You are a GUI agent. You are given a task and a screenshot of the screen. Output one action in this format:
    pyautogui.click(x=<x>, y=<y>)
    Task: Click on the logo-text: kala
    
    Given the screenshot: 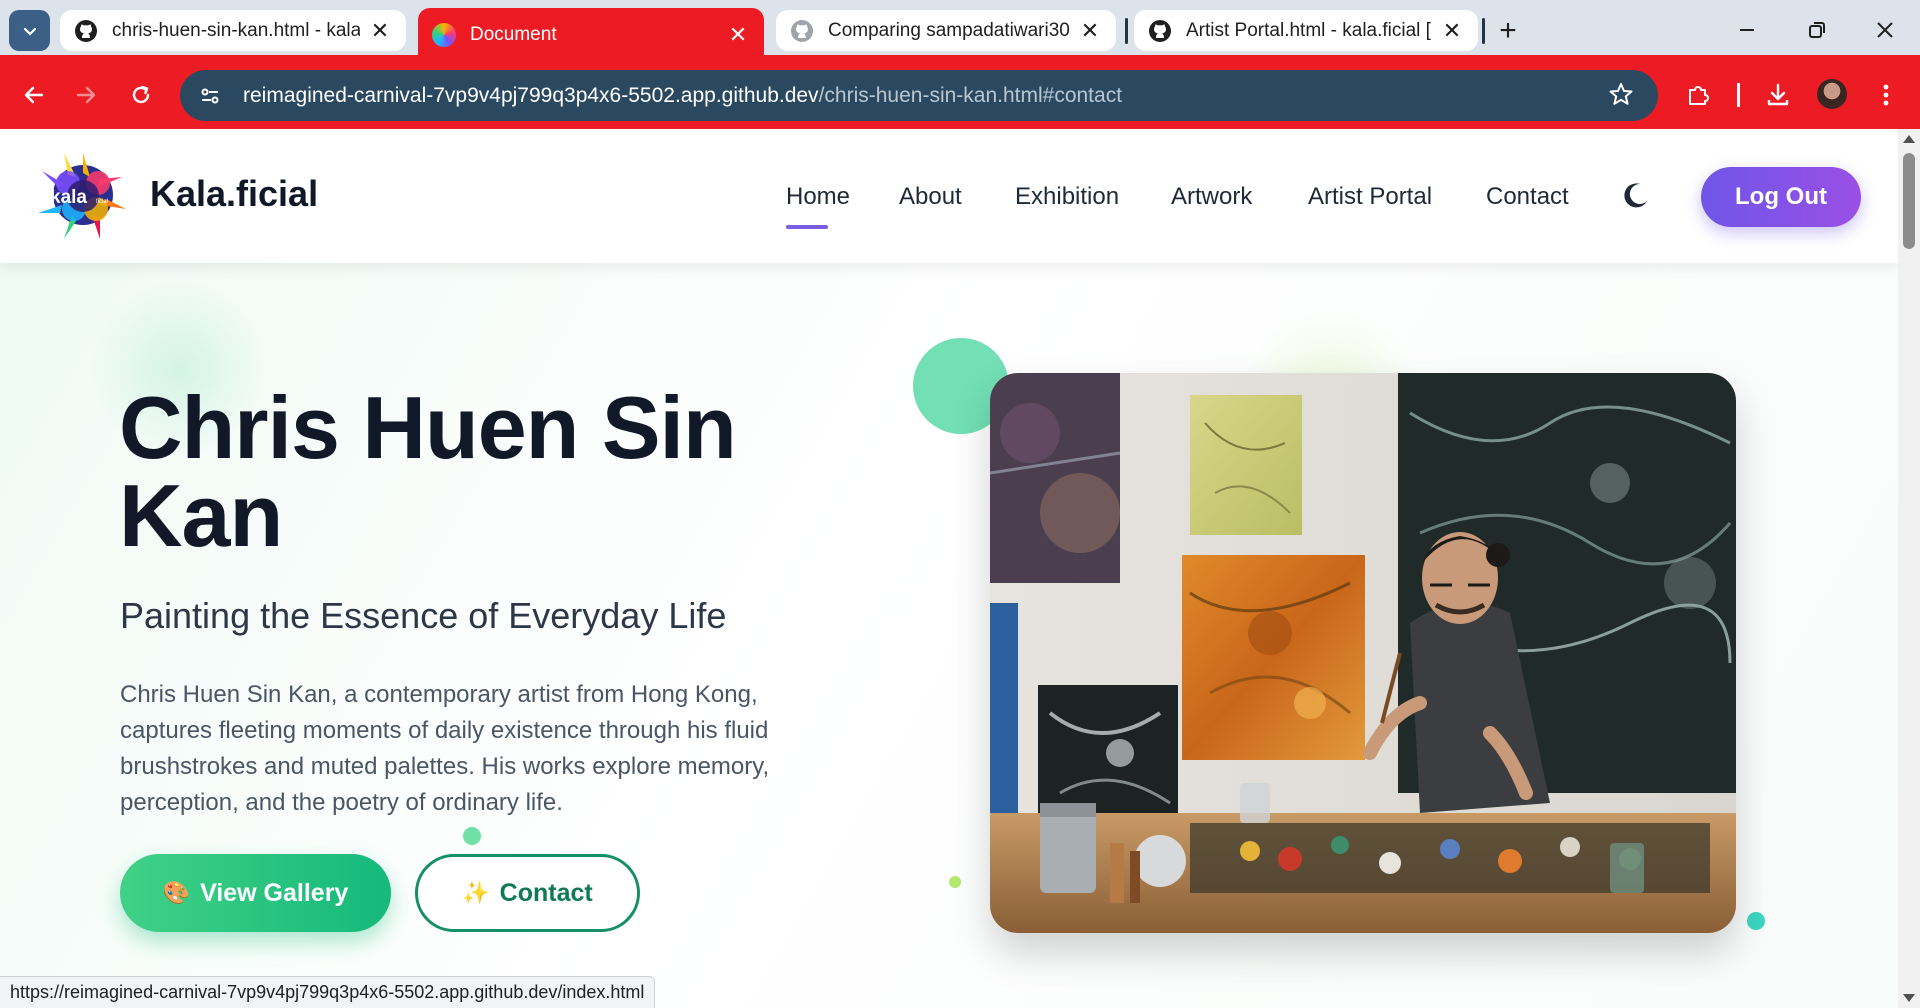 What is the action you would take?
    pyautogui.click(x=68, y=197)
    